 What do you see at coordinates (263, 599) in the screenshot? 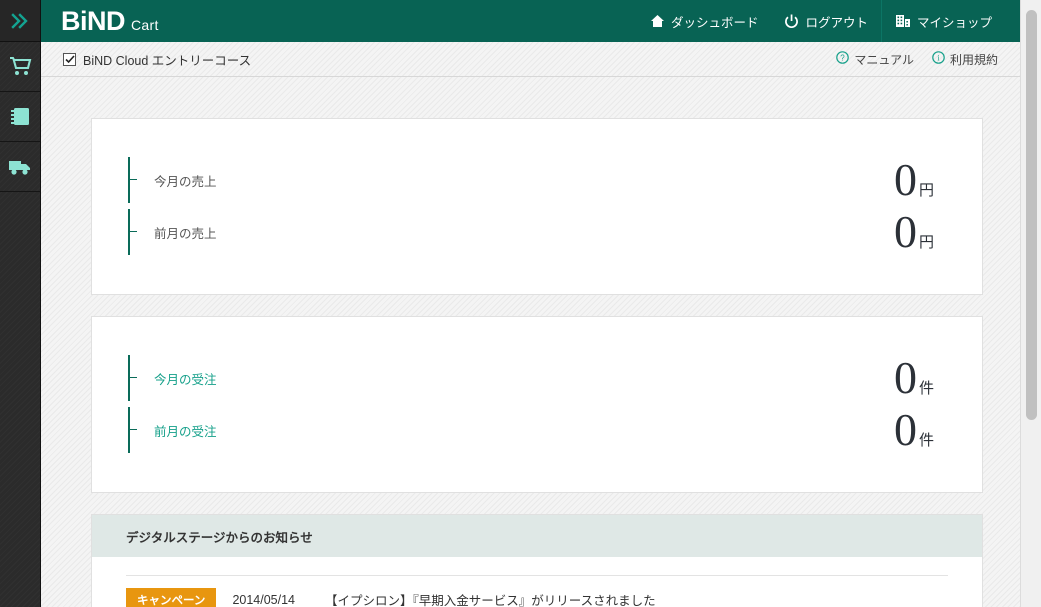
I see `news-date: 2014/05/14` at bounding box center [263, 599].